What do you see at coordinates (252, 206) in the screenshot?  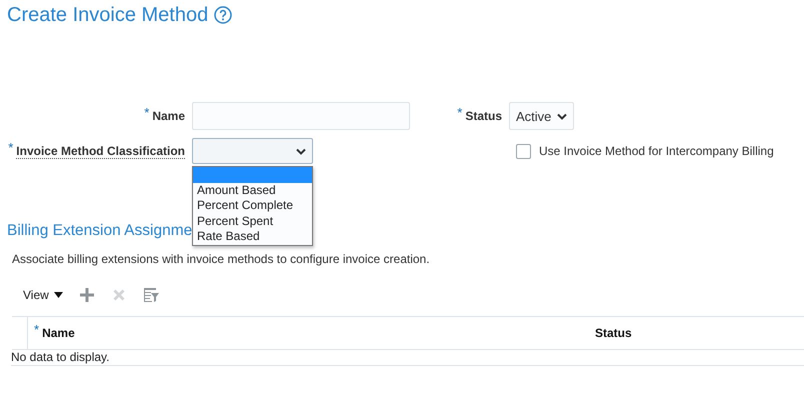 I see `dropdown-option: Percent Complete` at bounding box center [252, 206].